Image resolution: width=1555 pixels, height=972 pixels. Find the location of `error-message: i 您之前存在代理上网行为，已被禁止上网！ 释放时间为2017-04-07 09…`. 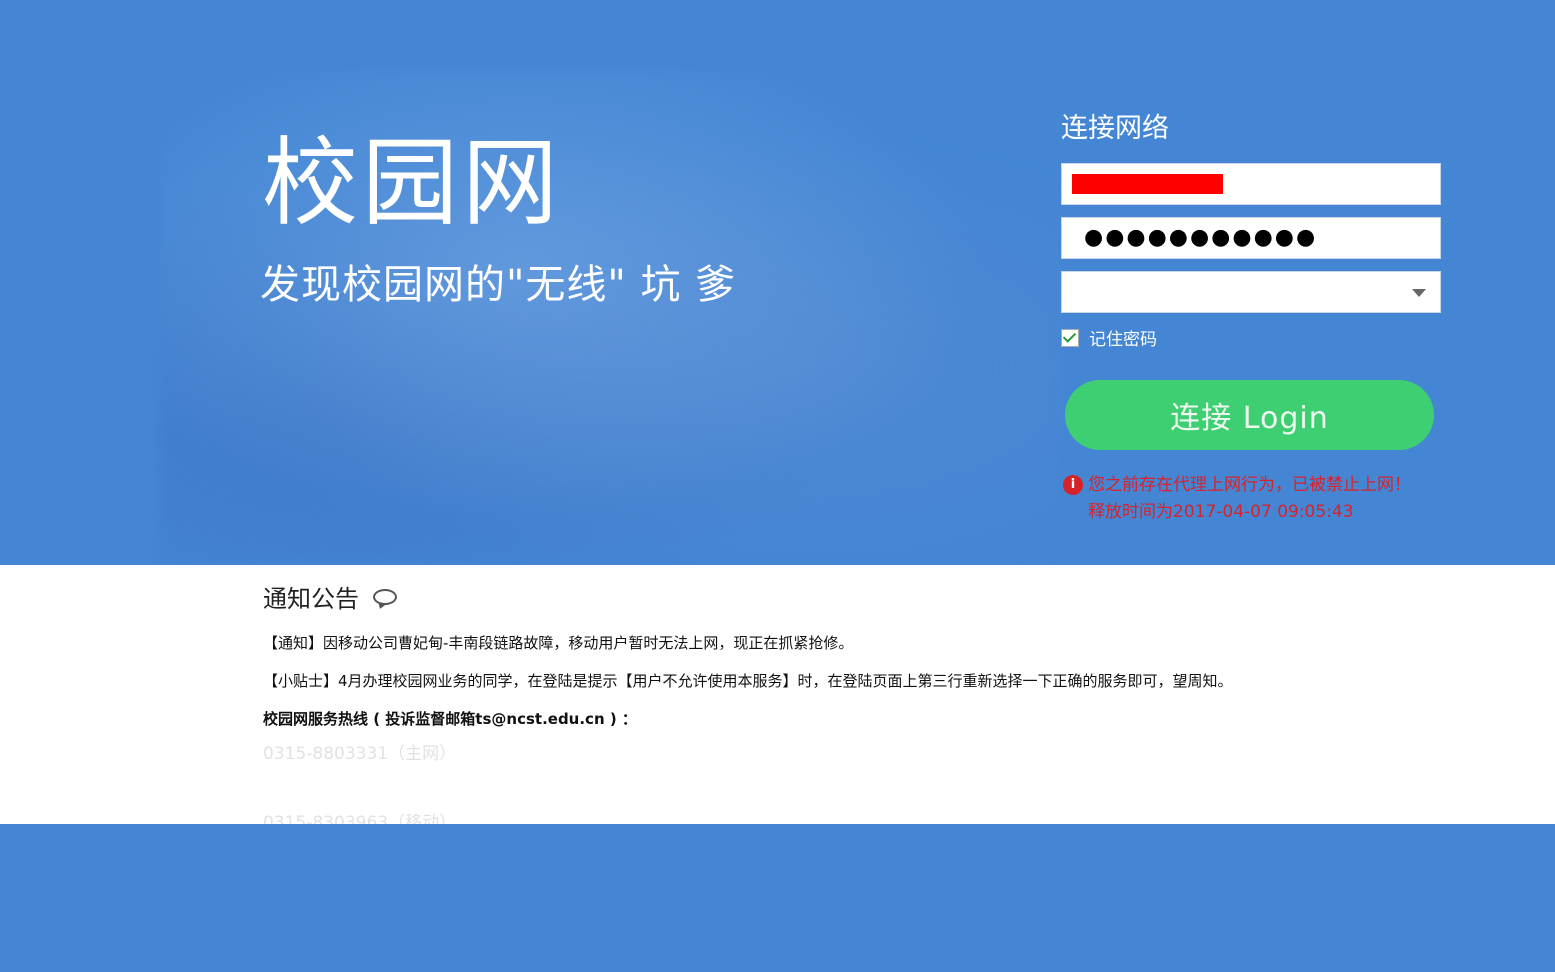

error-message: i 您之前存在代理上网行为，已被禁止上网！ 释放时间为2017-04-07 09… is located at coordinates (1251, 499).